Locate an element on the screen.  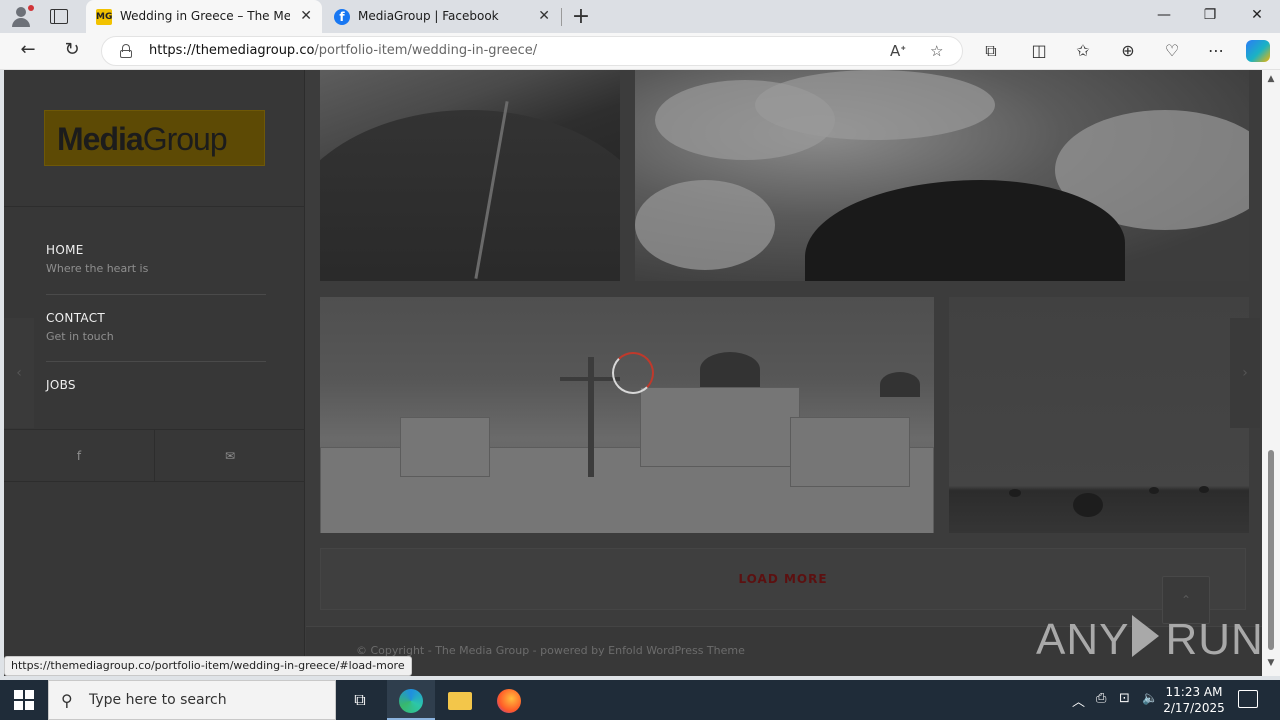
volume-icon: 🔈 is located at coordinates (1150, 698).